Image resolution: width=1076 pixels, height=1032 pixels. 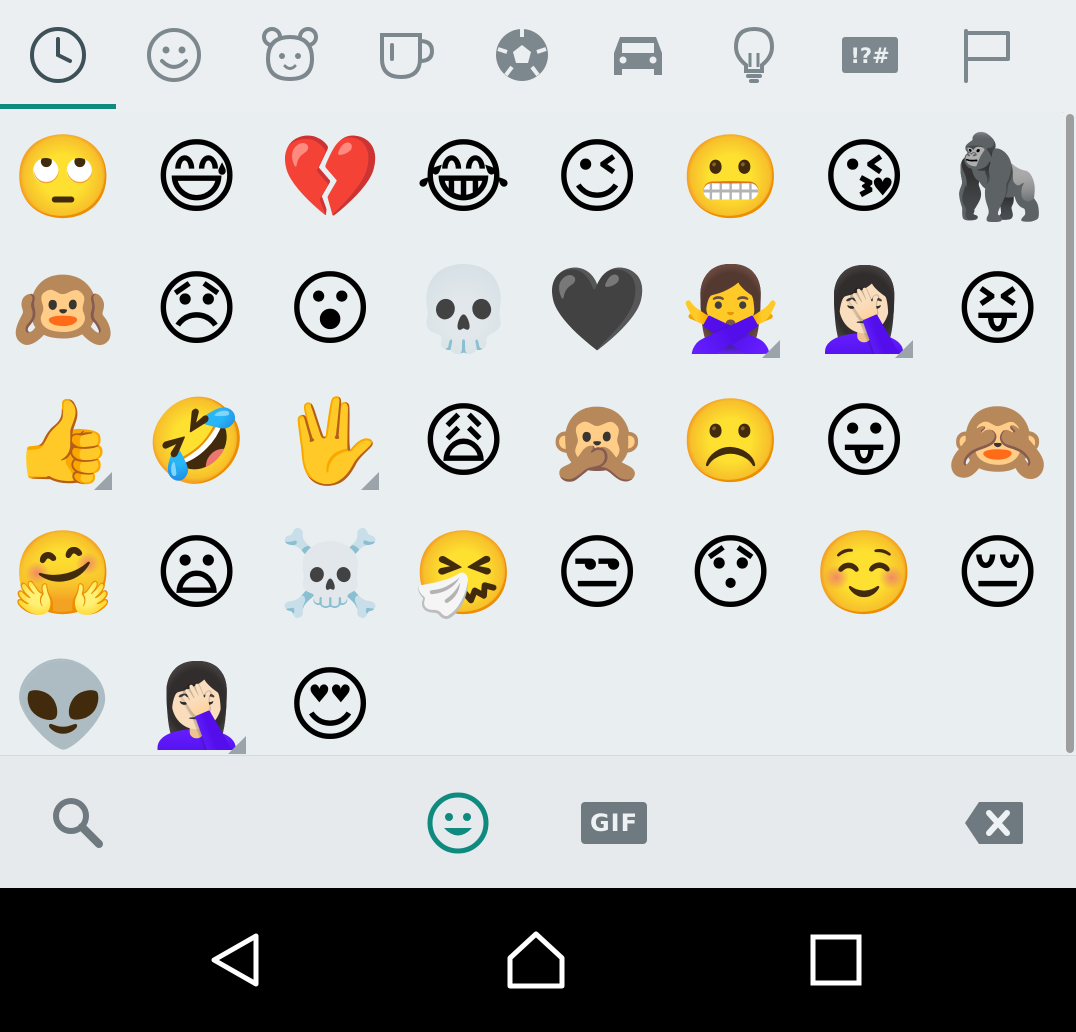 I want to click on emoji-glyph: 😞, so click(x=196, y=309).